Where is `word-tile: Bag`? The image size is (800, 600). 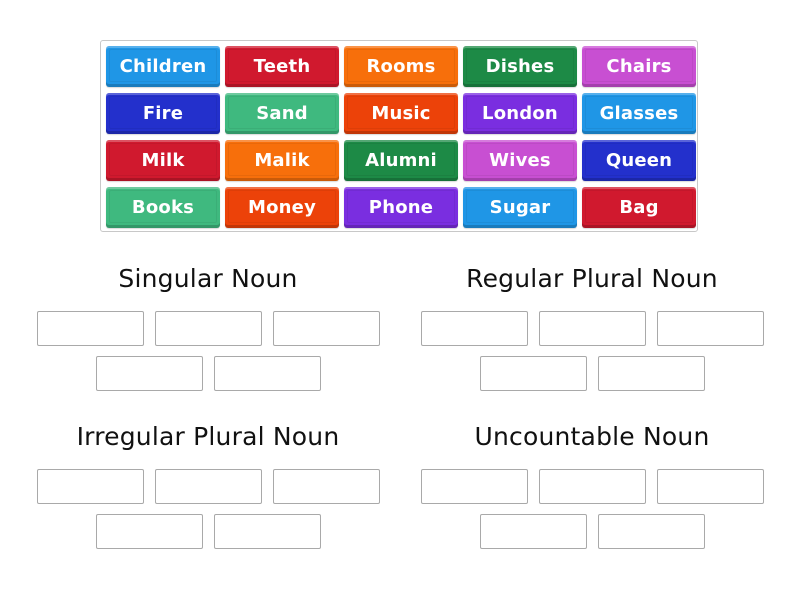 word-tile: Bag is located at coordinates (639, 207).